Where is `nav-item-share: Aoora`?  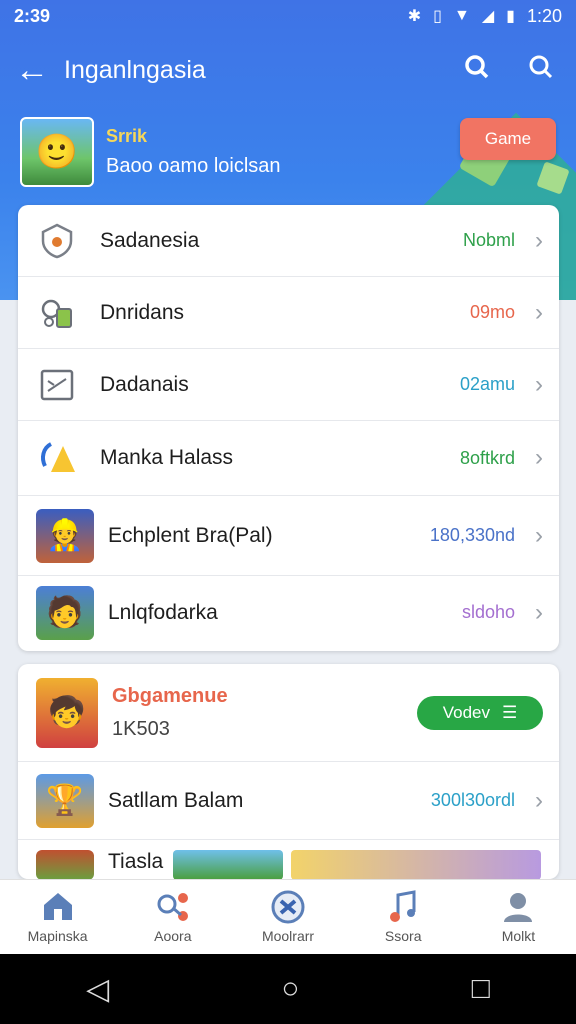
nav-item-share: Aoora is located at coordinates (172, 917).